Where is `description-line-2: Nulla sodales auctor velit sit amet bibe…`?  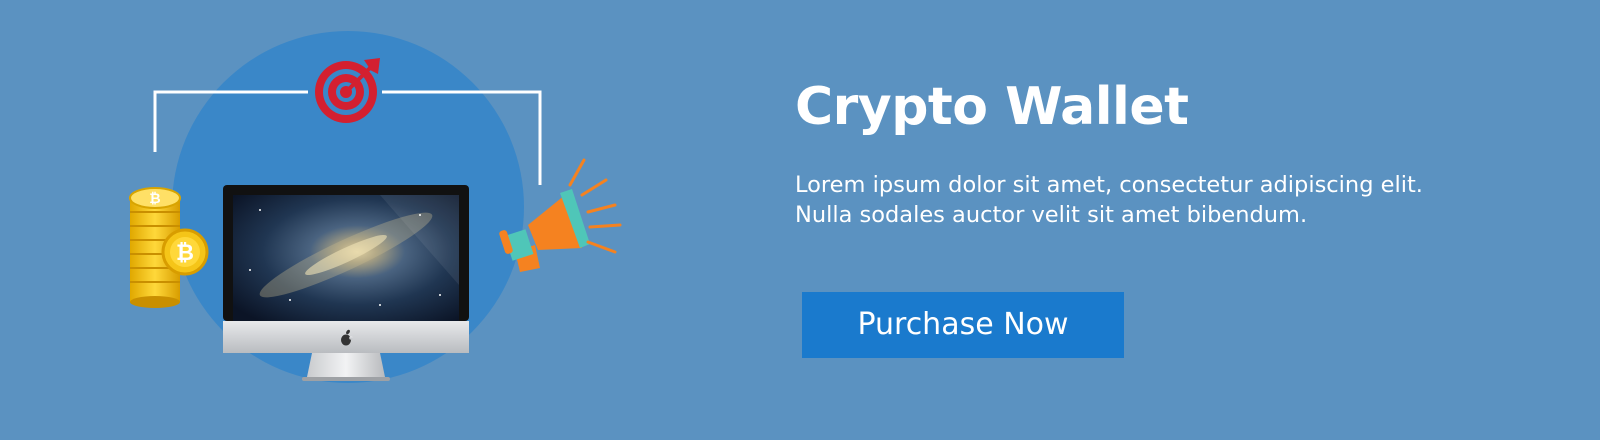
description-line-2: Nulla sodales auctor velit sit amet bibe… is located at coordinates (1051, 214).